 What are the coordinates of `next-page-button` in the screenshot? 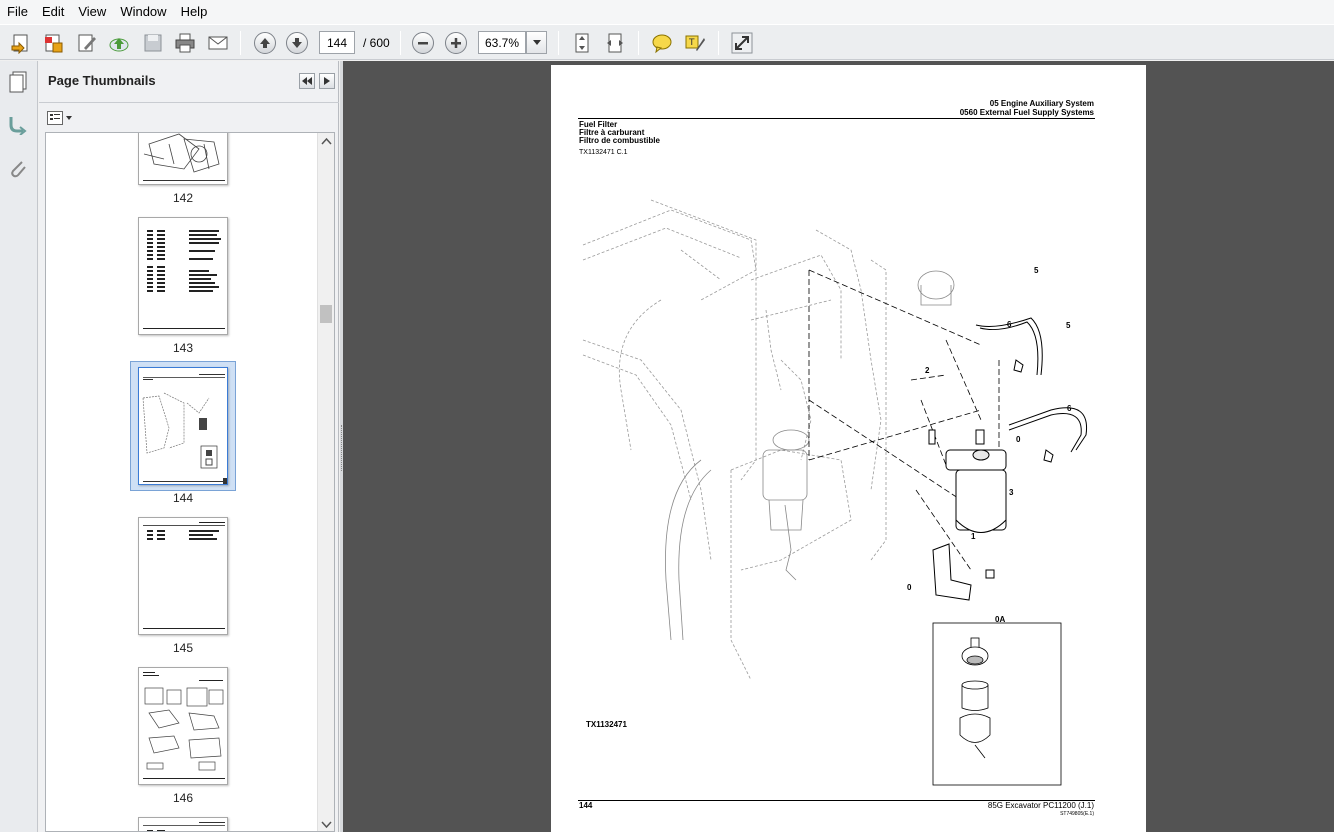 It's located at (297, 43).